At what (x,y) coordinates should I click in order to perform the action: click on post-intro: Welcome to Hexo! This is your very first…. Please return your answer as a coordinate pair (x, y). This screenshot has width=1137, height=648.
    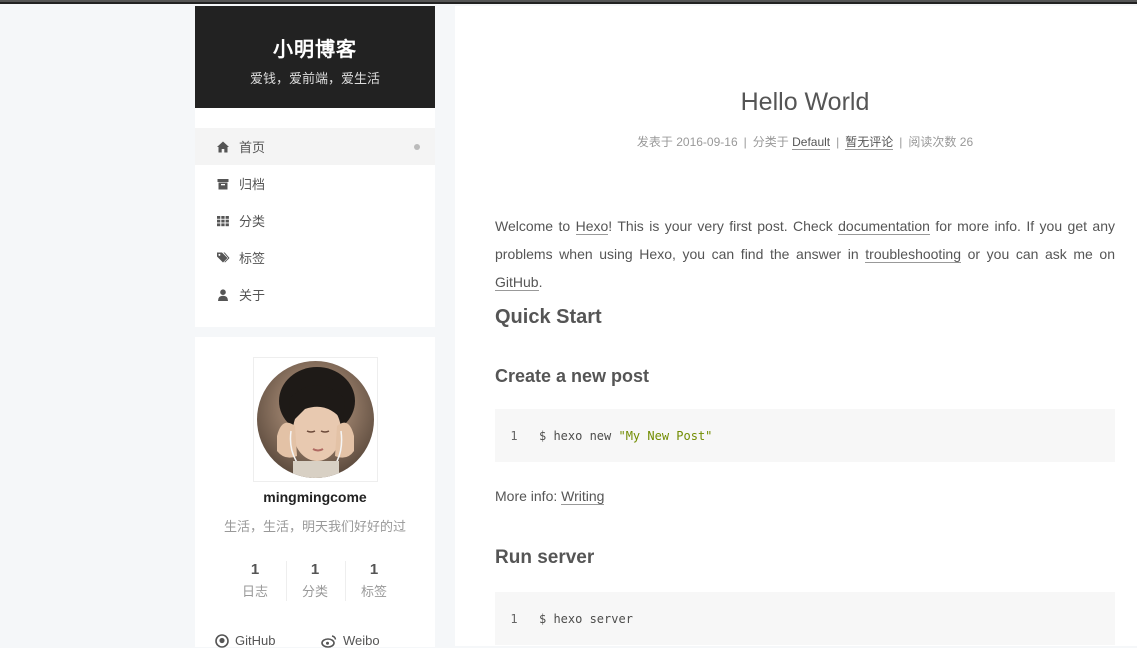
    Looking at the image, I should click on (805, 254).